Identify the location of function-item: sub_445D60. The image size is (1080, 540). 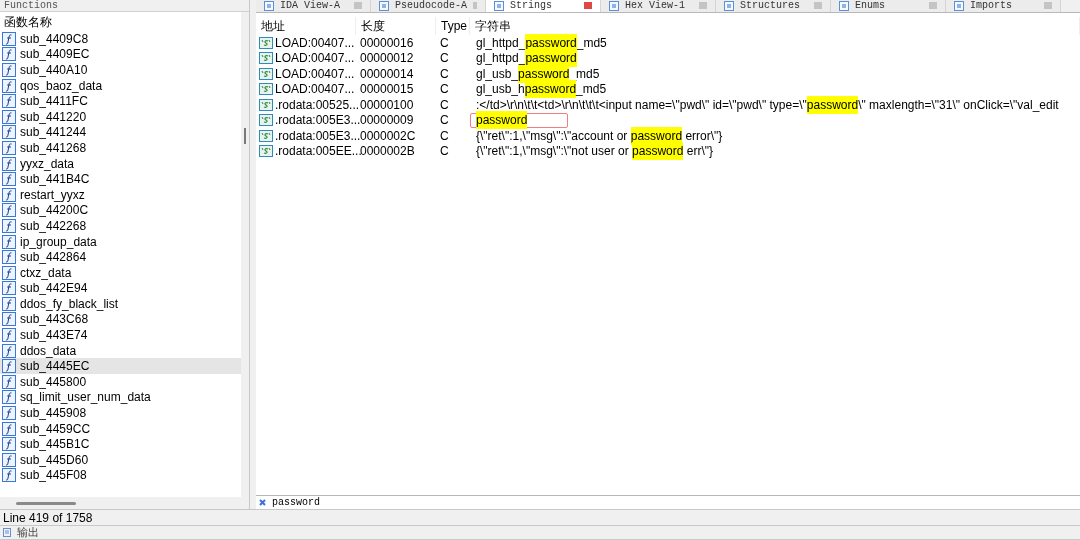
(120, 460).